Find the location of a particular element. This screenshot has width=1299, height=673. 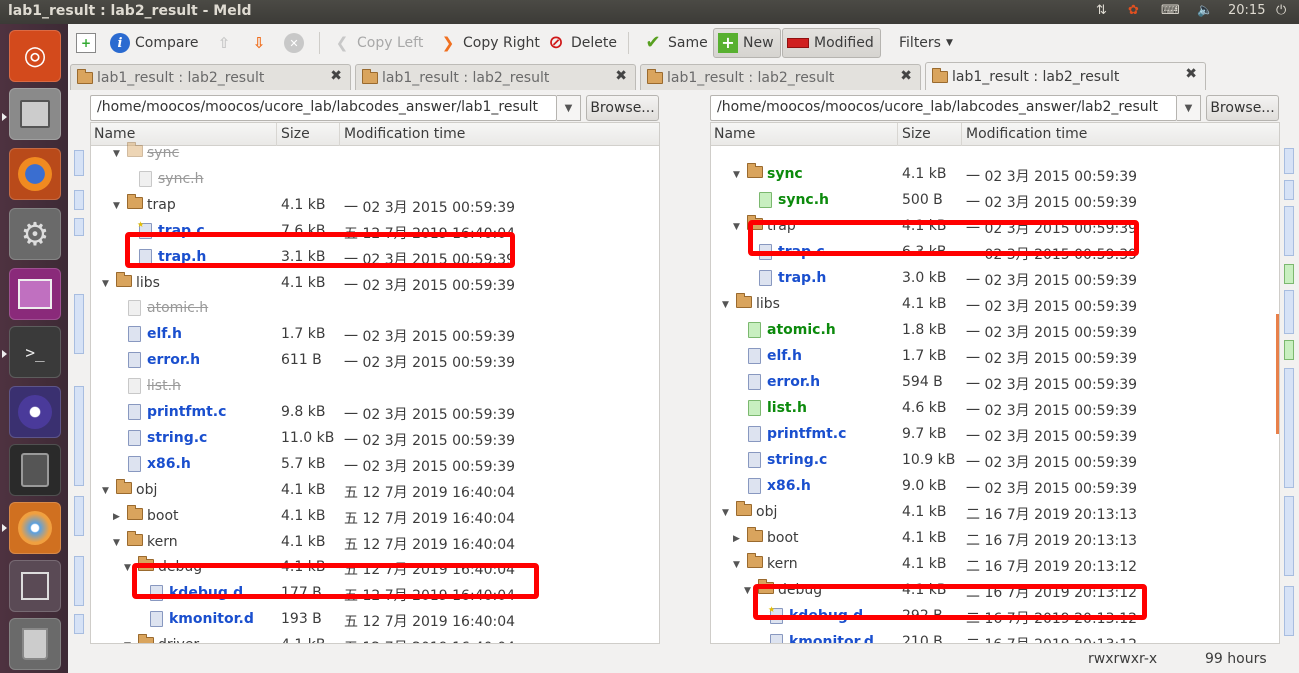

file-icon is located at coordinates (134, 412).